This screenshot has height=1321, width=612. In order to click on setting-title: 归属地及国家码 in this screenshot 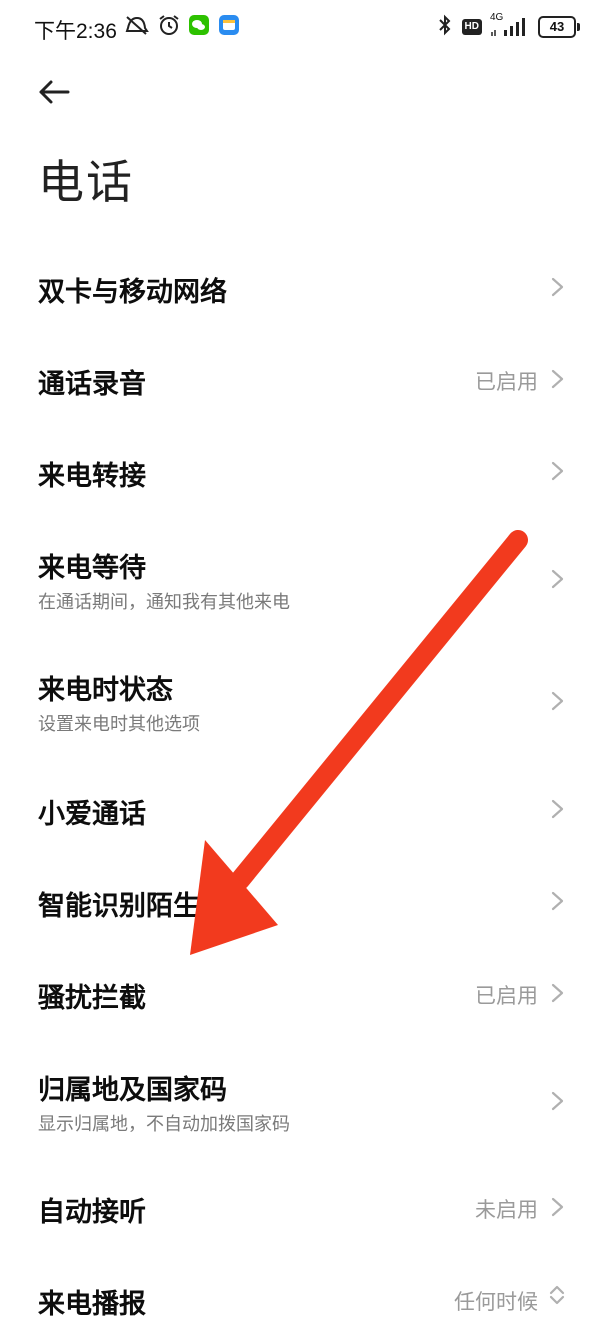, I will do `click(132, 1090)`.